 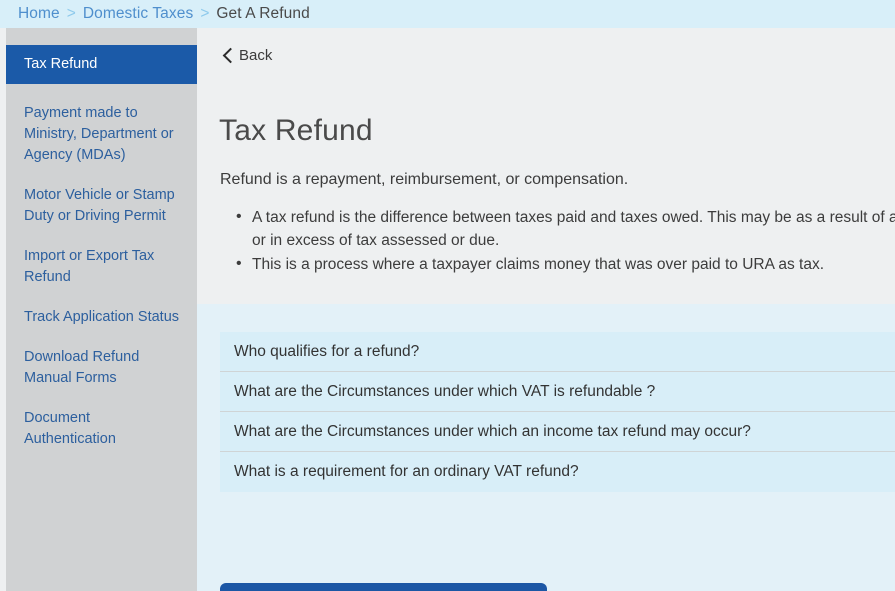 I want to click on sidebar-item-download-refund-manual-forms: Download Refund Manual Forms, so click(x=101, y=368).